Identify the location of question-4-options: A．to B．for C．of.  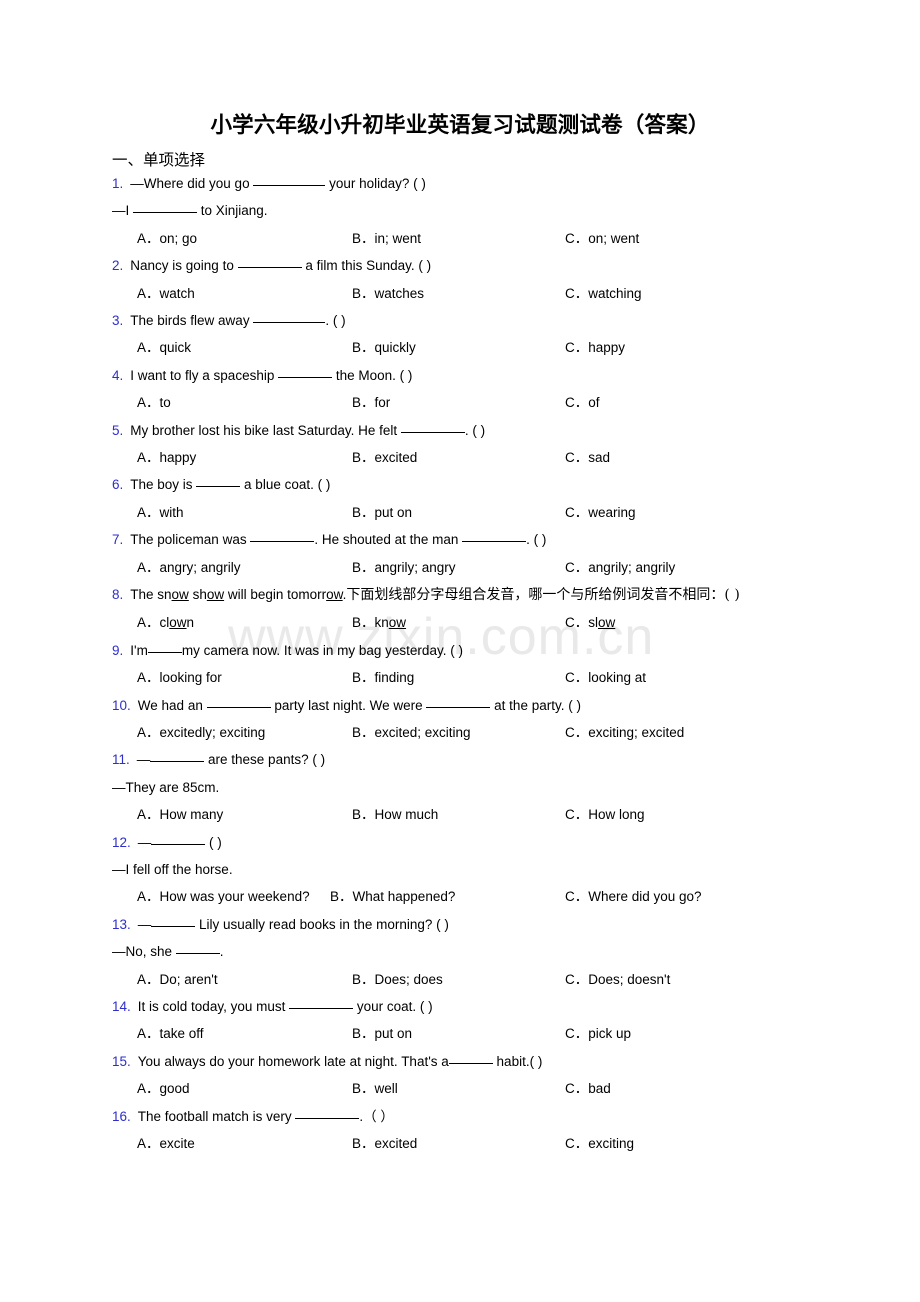
(460, 402).